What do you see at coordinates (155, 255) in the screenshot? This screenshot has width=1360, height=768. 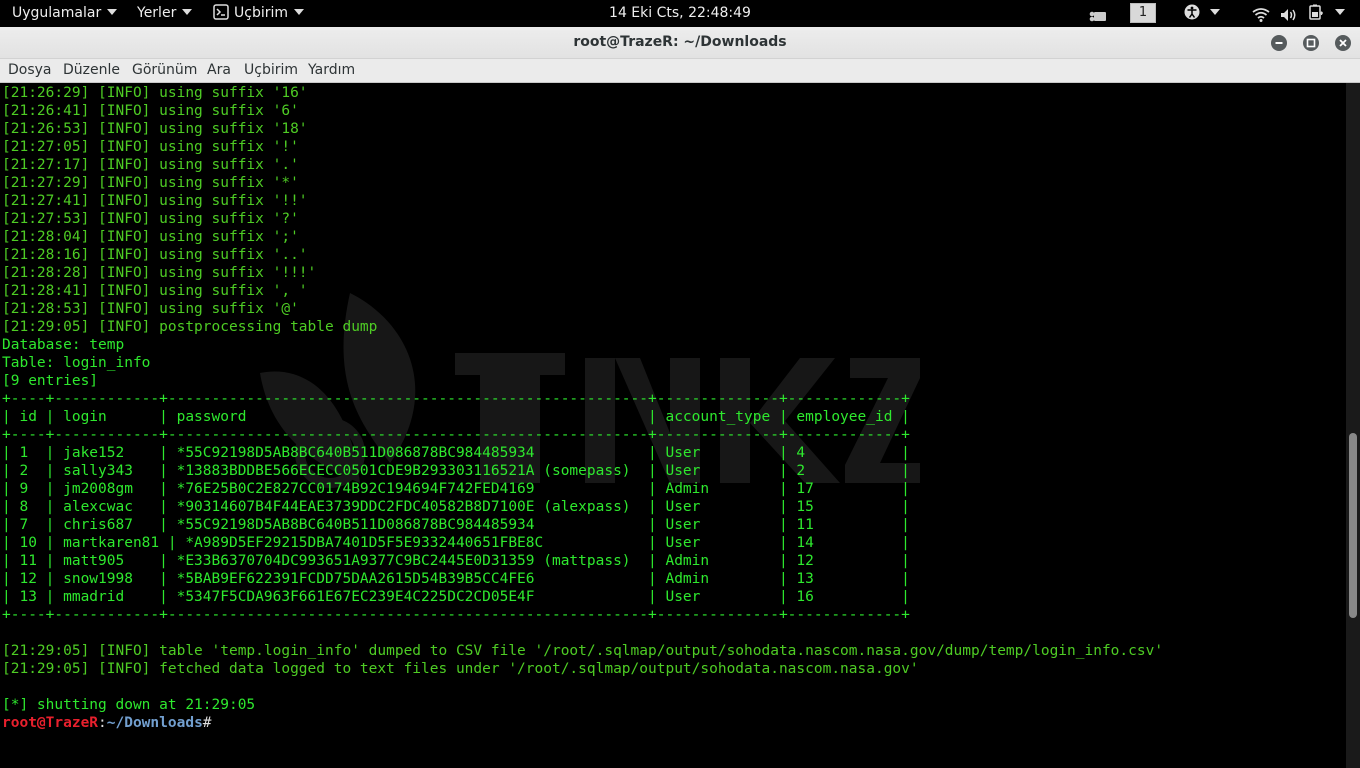 I see `terminal-line: [21:28:16] [INFO] using suffix '..'` at bounding box center [155, 255].